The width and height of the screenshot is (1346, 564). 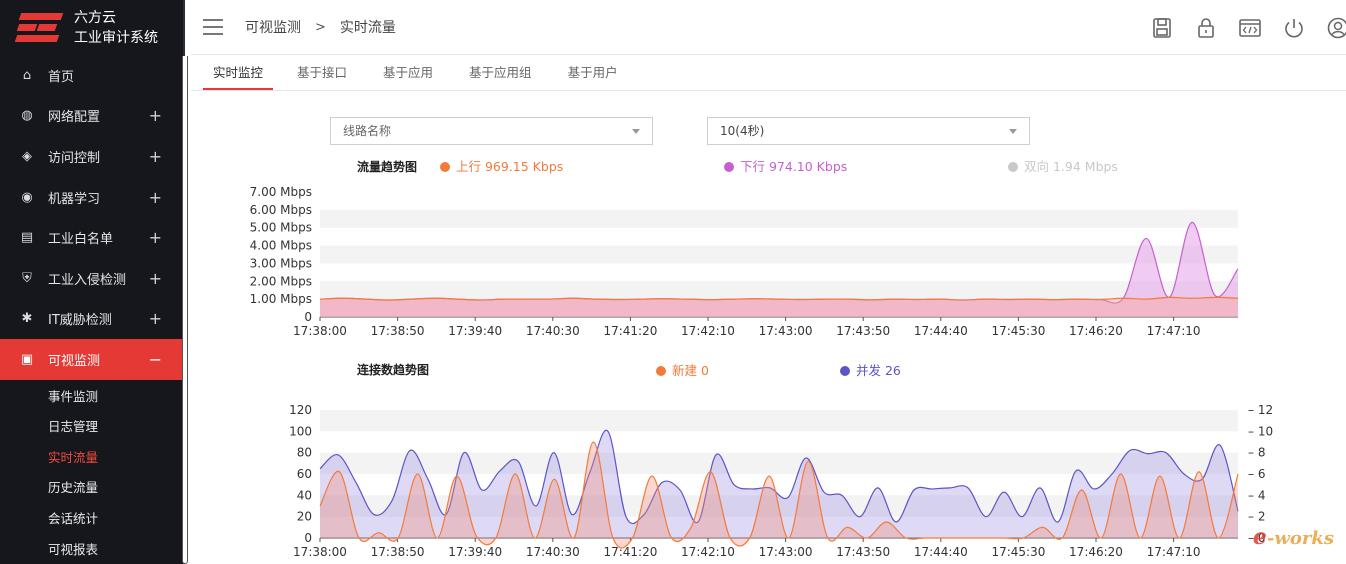 I want to click on sidebar-item-4: ▤ 工业白名单 +, so click(x=92, y=237).